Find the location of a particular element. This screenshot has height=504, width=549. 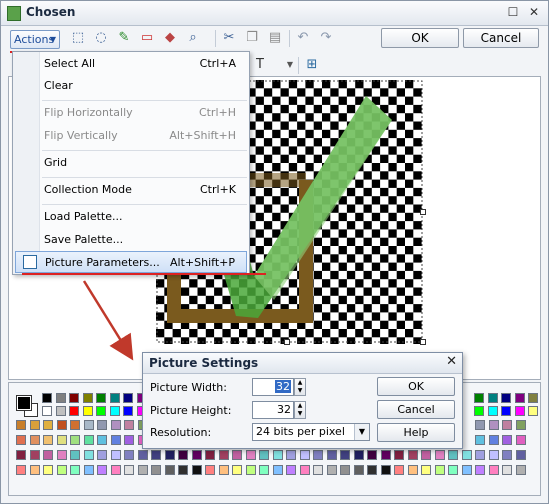

picture-width-input: 32 is located at coordinates (273, 387).